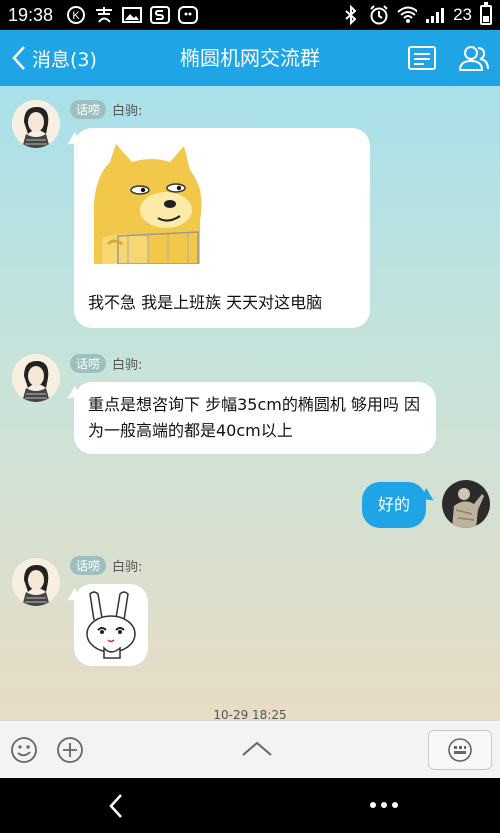  I want to click on message-bubble: 我不急 我是上班族 天天对这电脑, so click(222, 228).